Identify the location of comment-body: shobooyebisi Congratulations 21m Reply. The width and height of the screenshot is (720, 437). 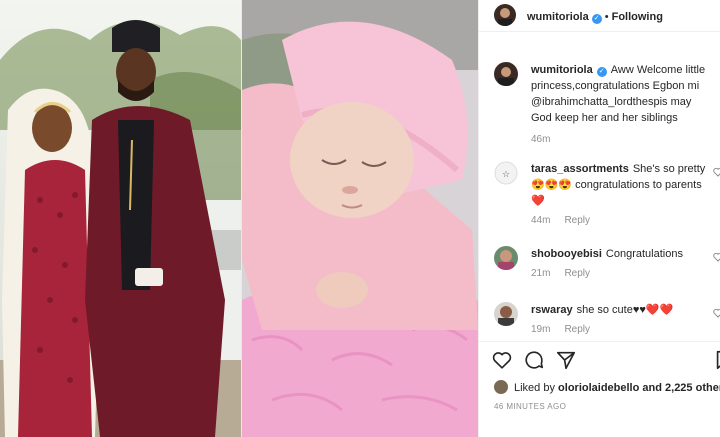
(619, 263).